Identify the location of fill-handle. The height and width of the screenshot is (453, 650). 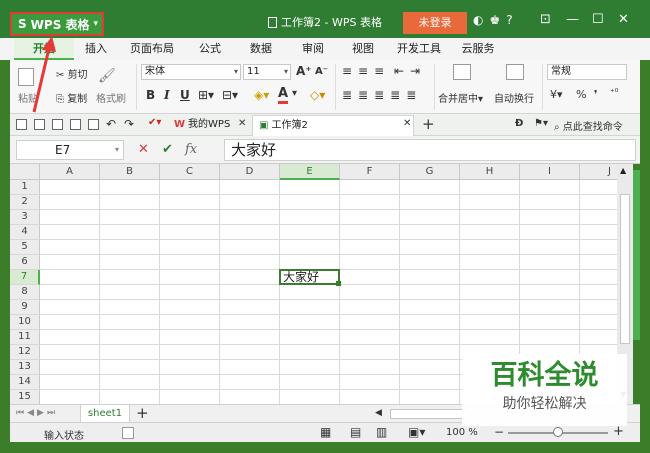
(338, 283).